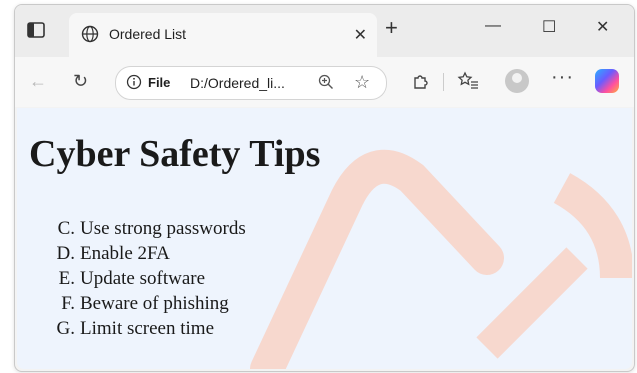 The image size is (637, 373). I want to click on list-item-text: Limit screen time, so click(147, 328).